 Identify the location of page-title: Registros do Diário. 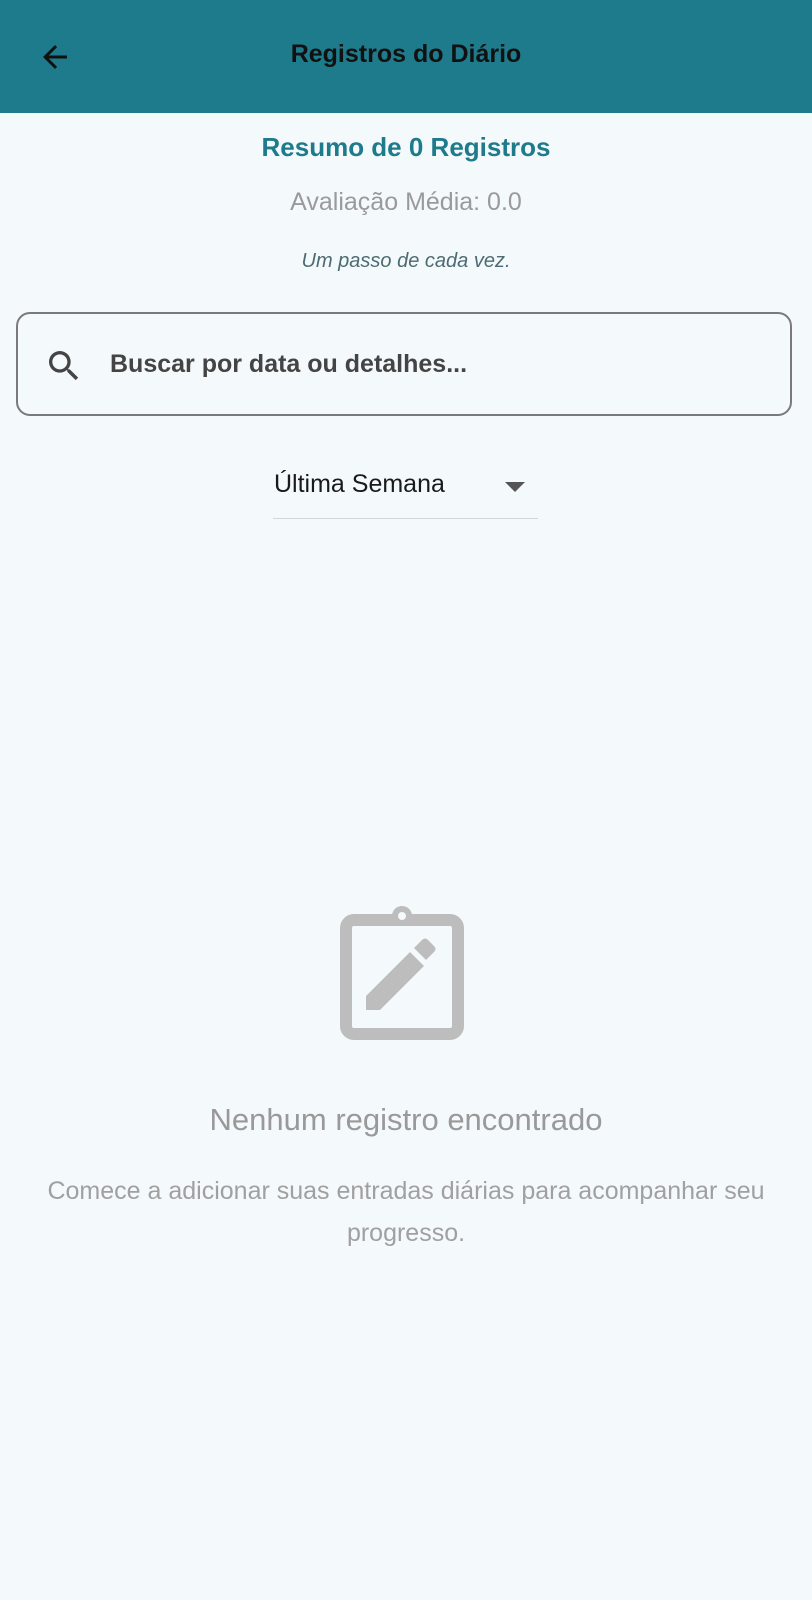
(406, 54).